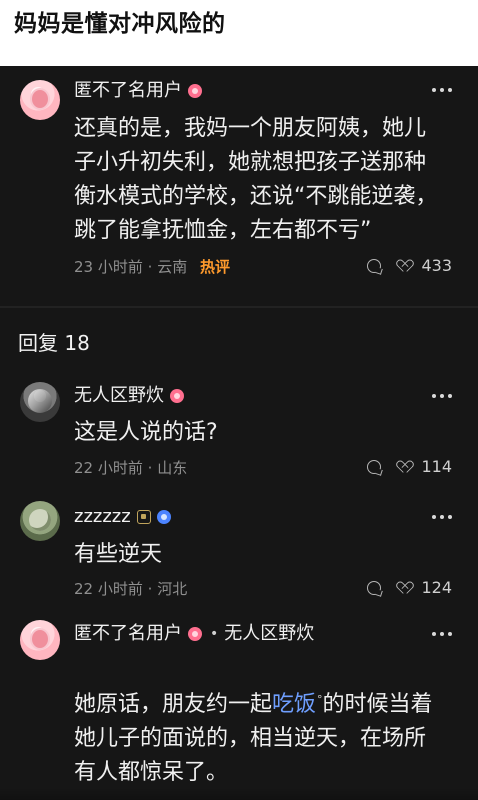 This screenshot has height=800, width=478. I want to click on like-button: 114, so click(425, 467).